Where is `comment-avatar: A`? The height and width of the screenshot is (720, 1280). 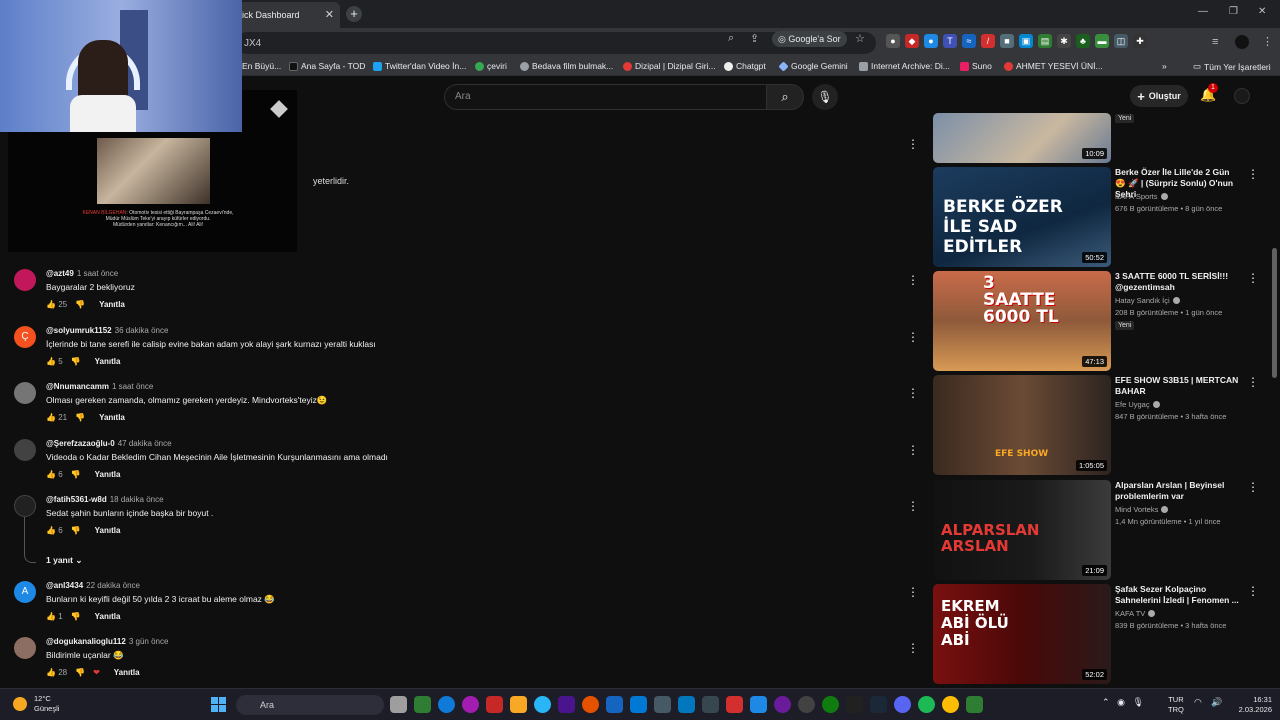 comment-avatar: A is located at coordinates (25, 592).